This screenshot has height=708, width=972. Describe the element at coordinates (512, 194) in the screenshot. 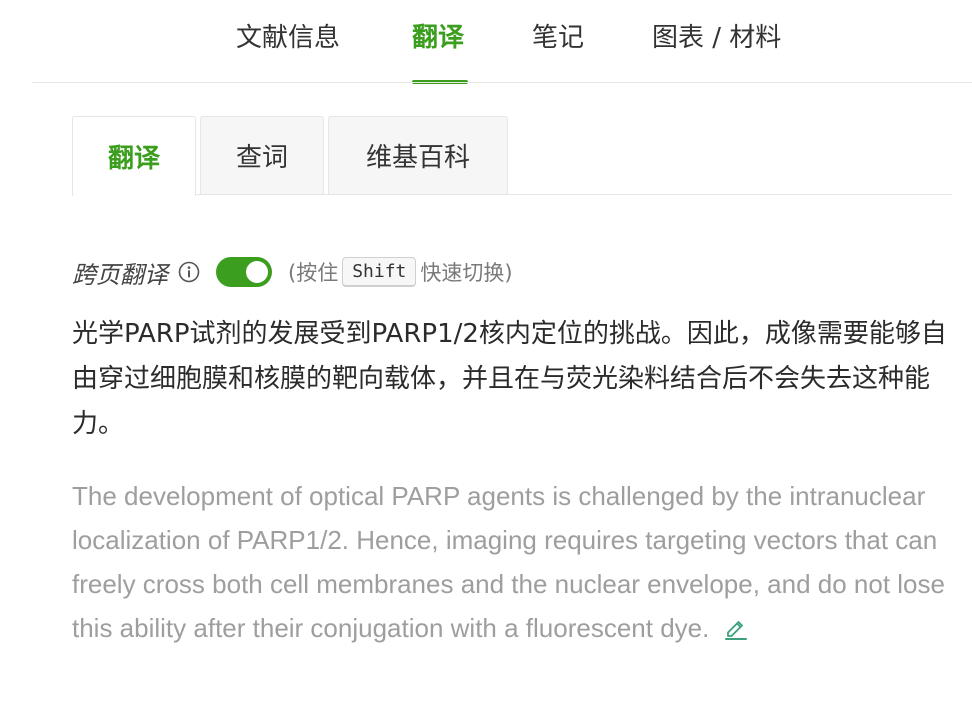

I see `subtab-divider` at that location.